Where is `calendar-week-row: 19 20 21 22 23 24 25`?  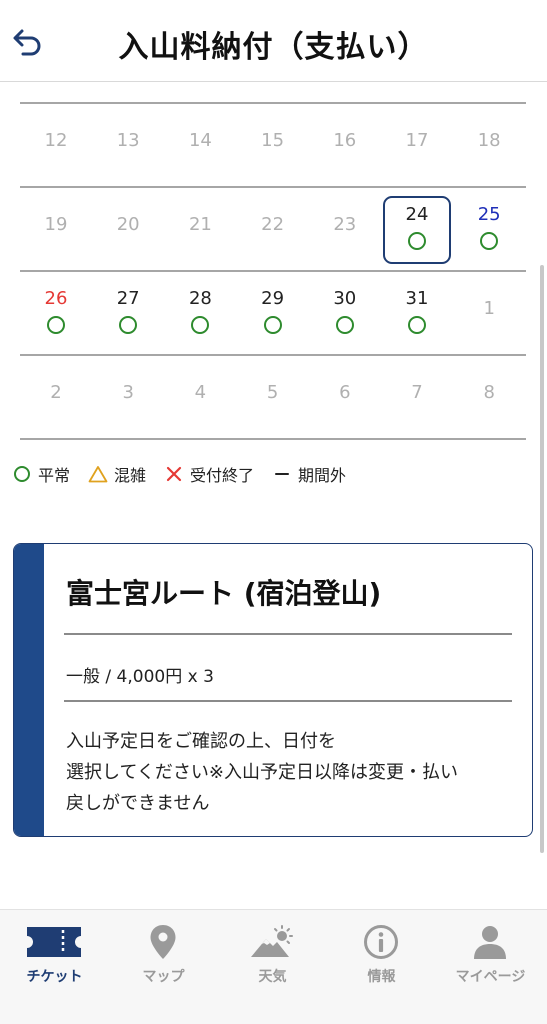 calendar-week-row: 19 20 21 22 23 24 25 is located at coordinates (273, 230).